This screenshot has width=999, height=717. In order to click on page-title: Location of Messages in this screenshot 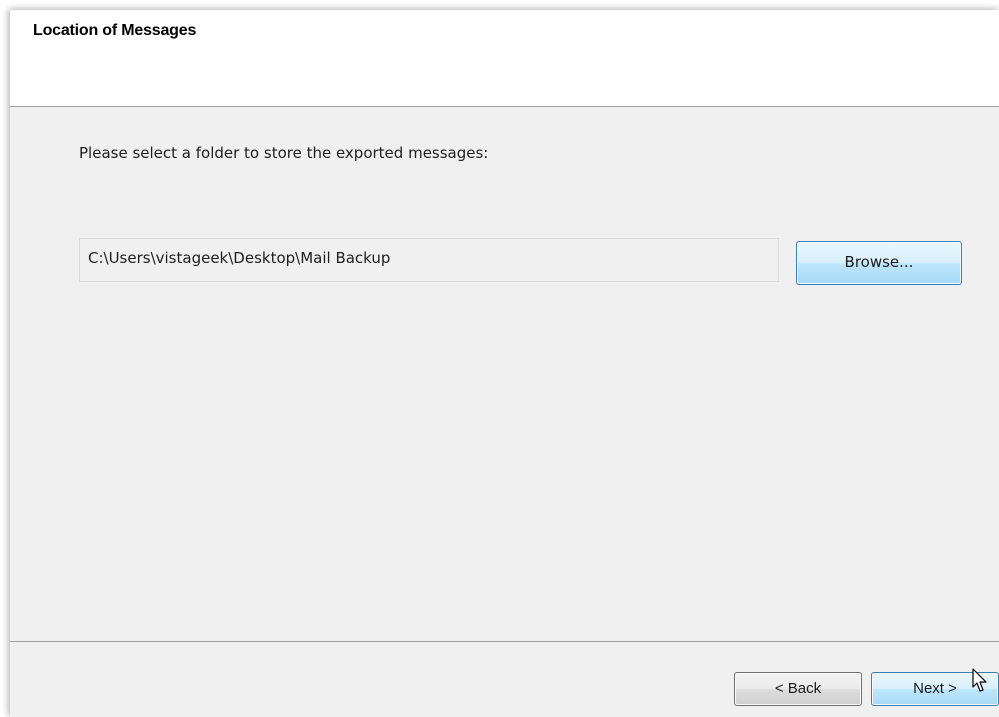, I will do `click(115, 30)`.